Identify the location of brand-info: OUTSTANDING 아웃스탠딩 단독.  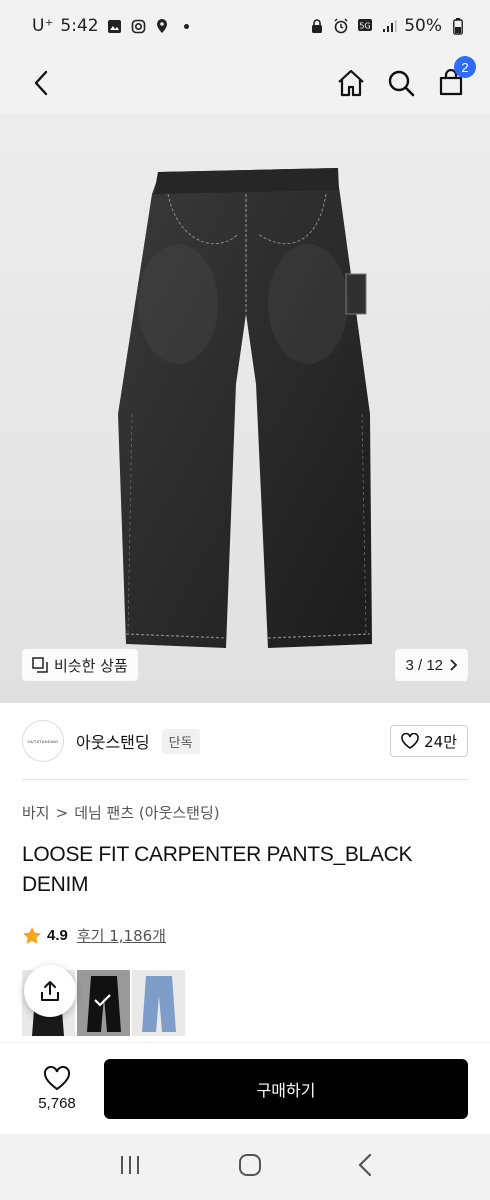
(111, 741).